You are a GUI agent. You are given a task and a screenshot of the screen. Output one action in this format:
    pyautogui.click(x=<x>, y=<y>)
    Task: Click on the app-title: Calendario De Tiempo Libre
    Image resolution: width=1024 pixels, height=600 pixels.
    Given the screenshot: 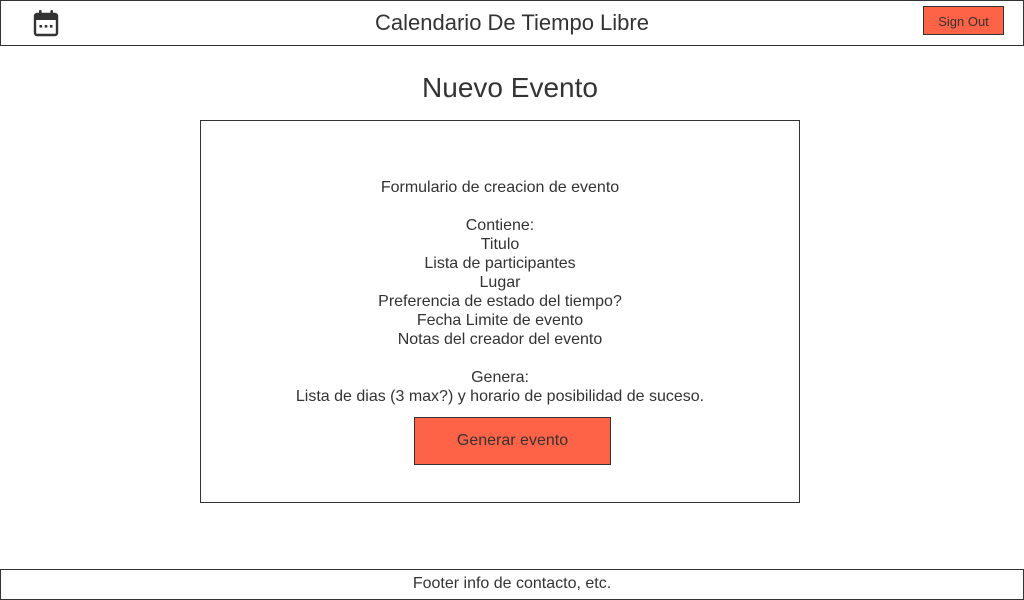 What is the action you would take?
    pyautogui.click(x=512, y=22)
    